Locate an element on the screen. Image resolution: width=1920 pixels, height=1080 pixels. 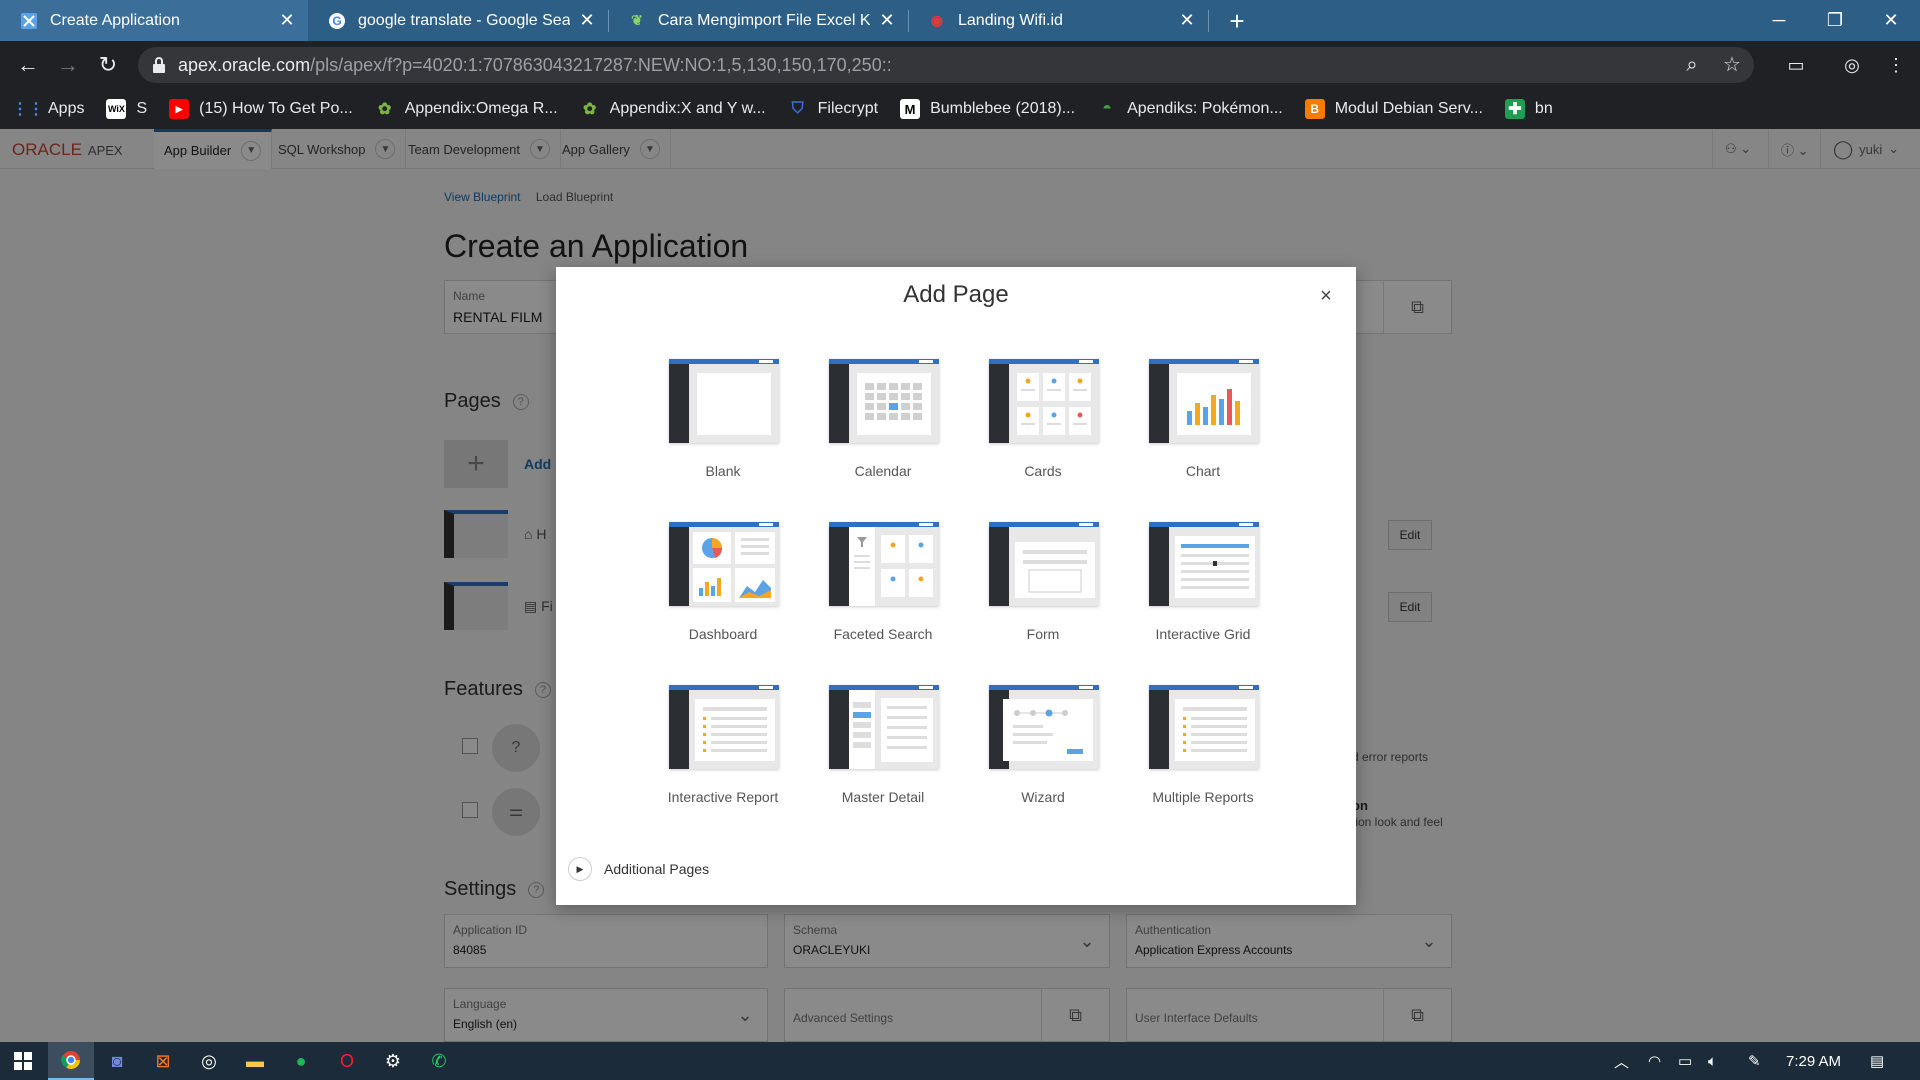
tile-master-detail: Master Detail is located at coordinates (883, 750).